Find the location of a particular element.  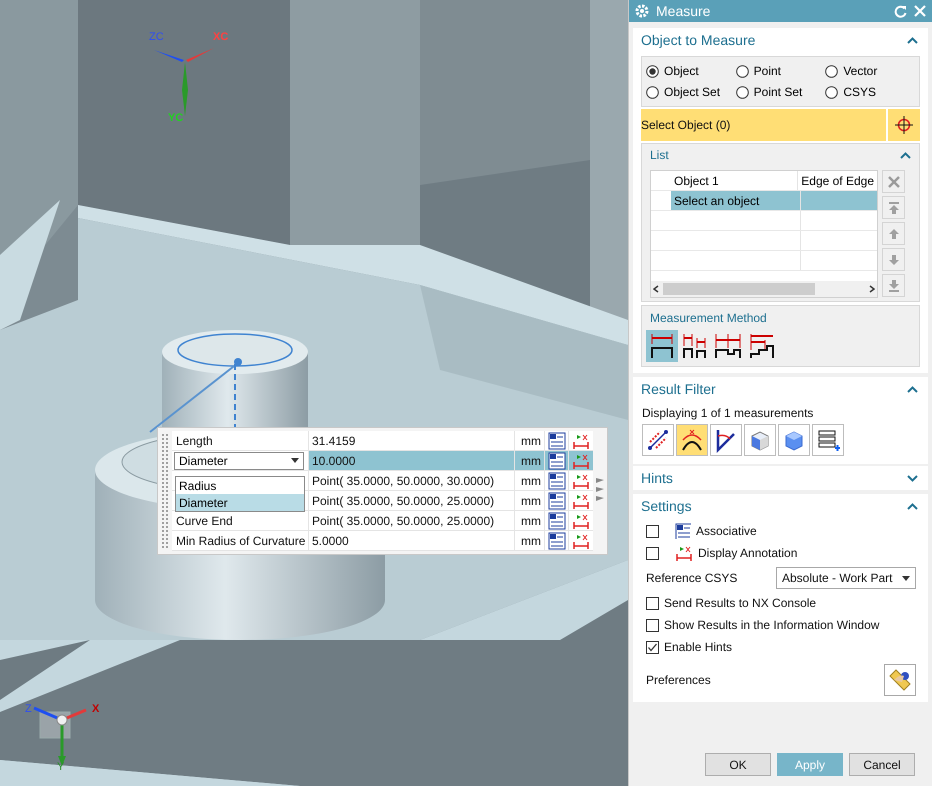

axis-label: Y is located at coordinates (60, 767).